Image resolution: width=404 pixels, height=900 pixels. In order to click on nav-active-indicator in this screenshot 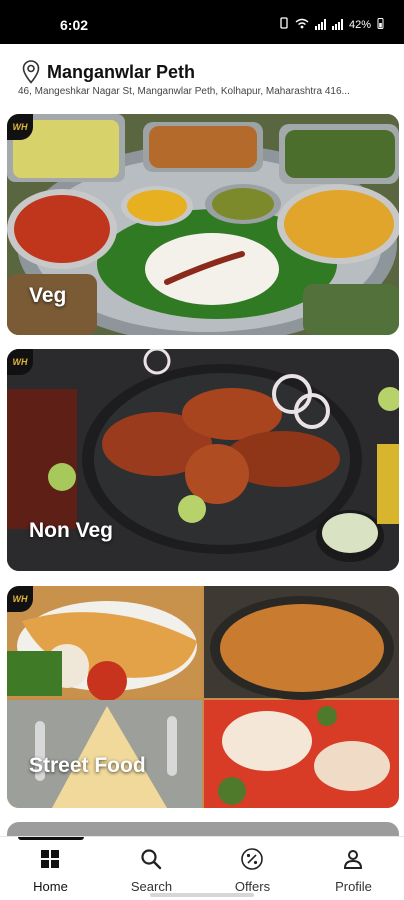, I will do `click(51, 838)`.